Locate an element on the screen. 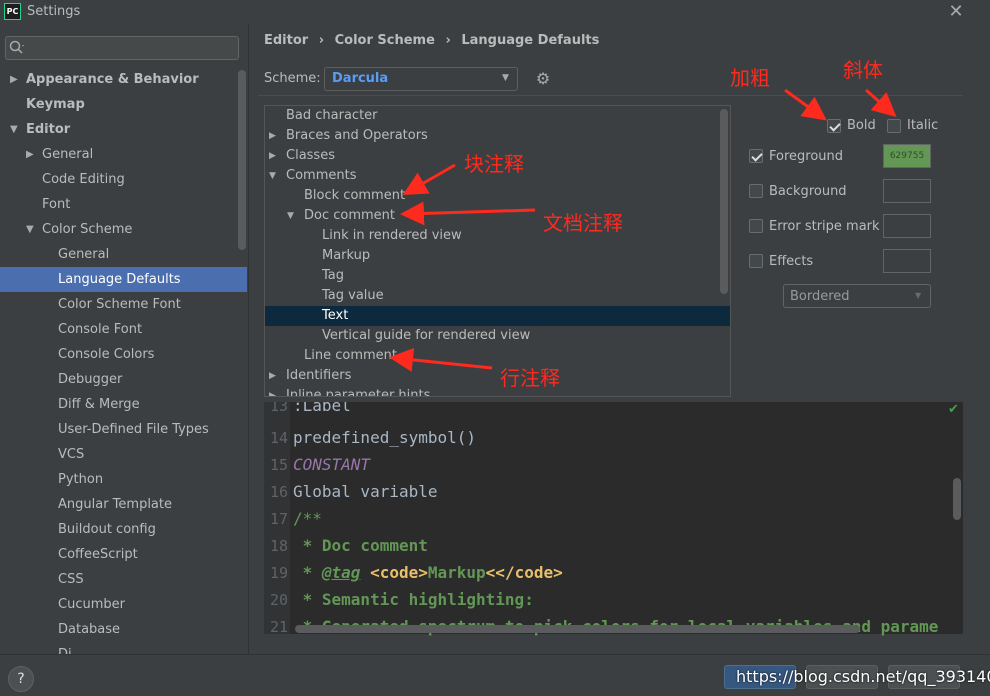 The height and width of the screenshot is (696, 990). sidebar-item: Buildout config is located at coordinates (123, 529).